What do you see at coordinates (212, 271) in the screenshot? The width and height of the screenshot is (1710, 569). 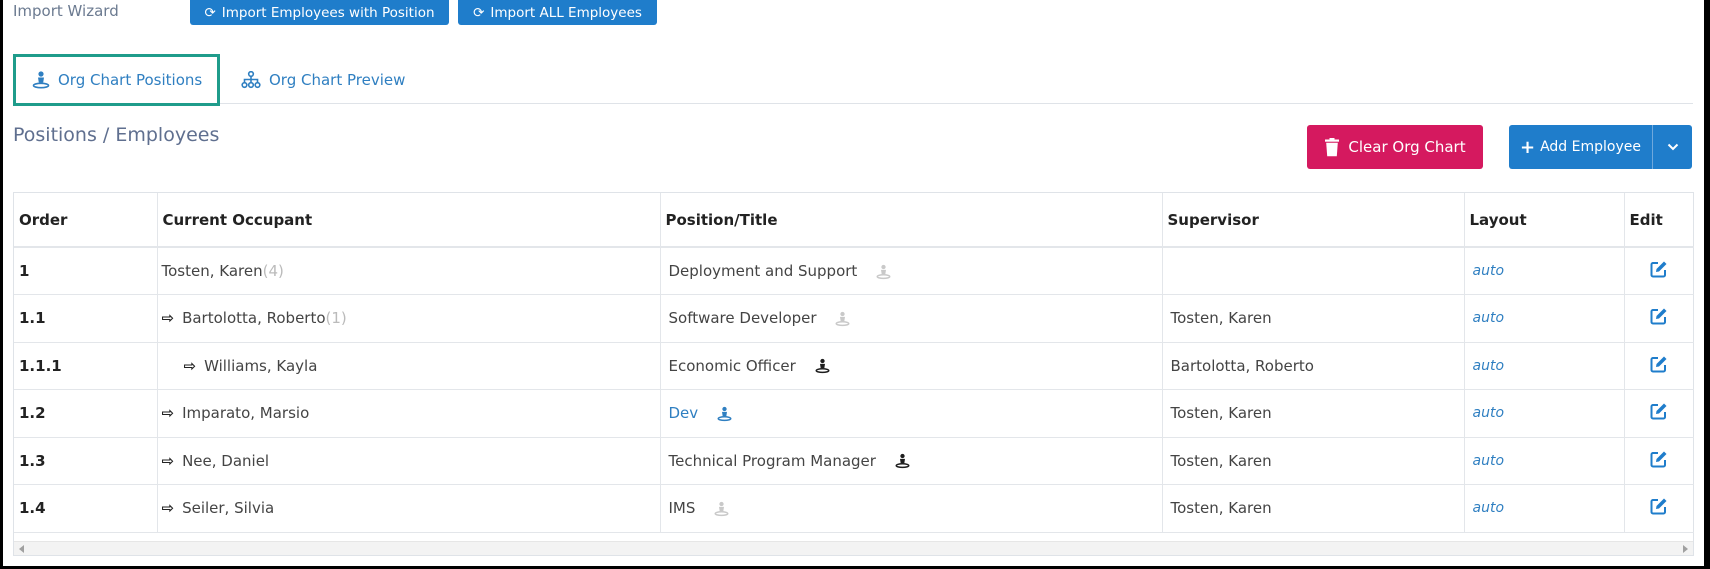 I see `occupant-name: Tosten, Karen` at bounding box center [212, 271].